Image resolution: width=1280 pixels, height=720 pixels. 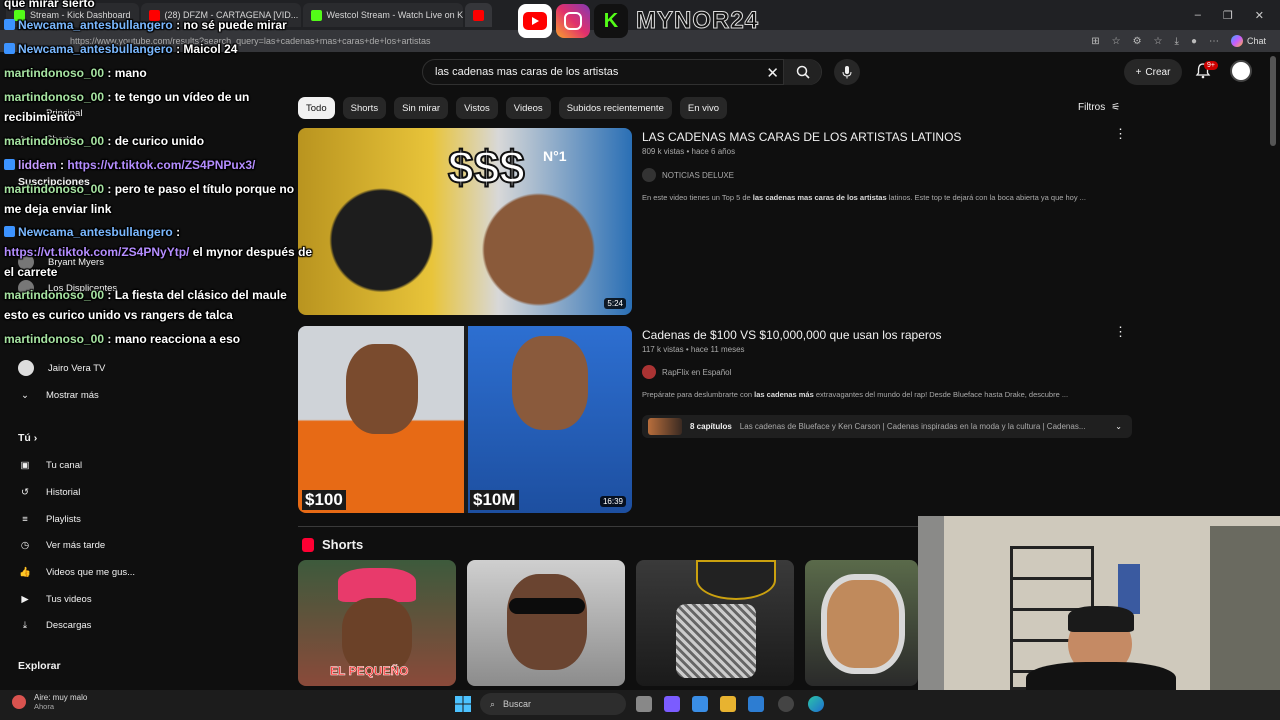 I want to click on chat-line: martindonoso_00 : mano, so click(x=75, y=73).